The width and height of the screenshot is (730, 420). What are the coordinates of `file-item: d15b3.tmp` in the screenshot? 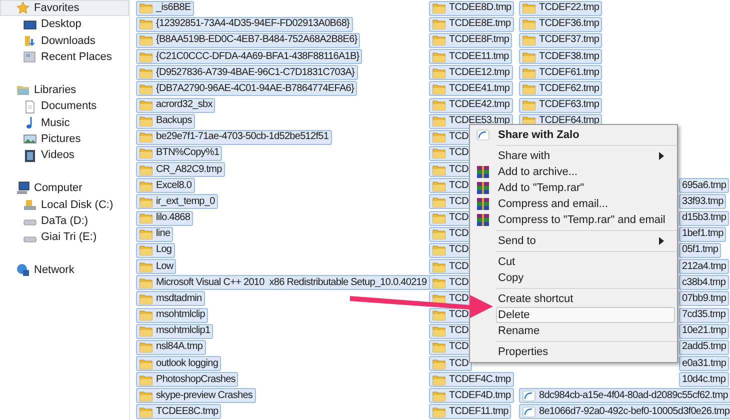 It's located at (704, 218).